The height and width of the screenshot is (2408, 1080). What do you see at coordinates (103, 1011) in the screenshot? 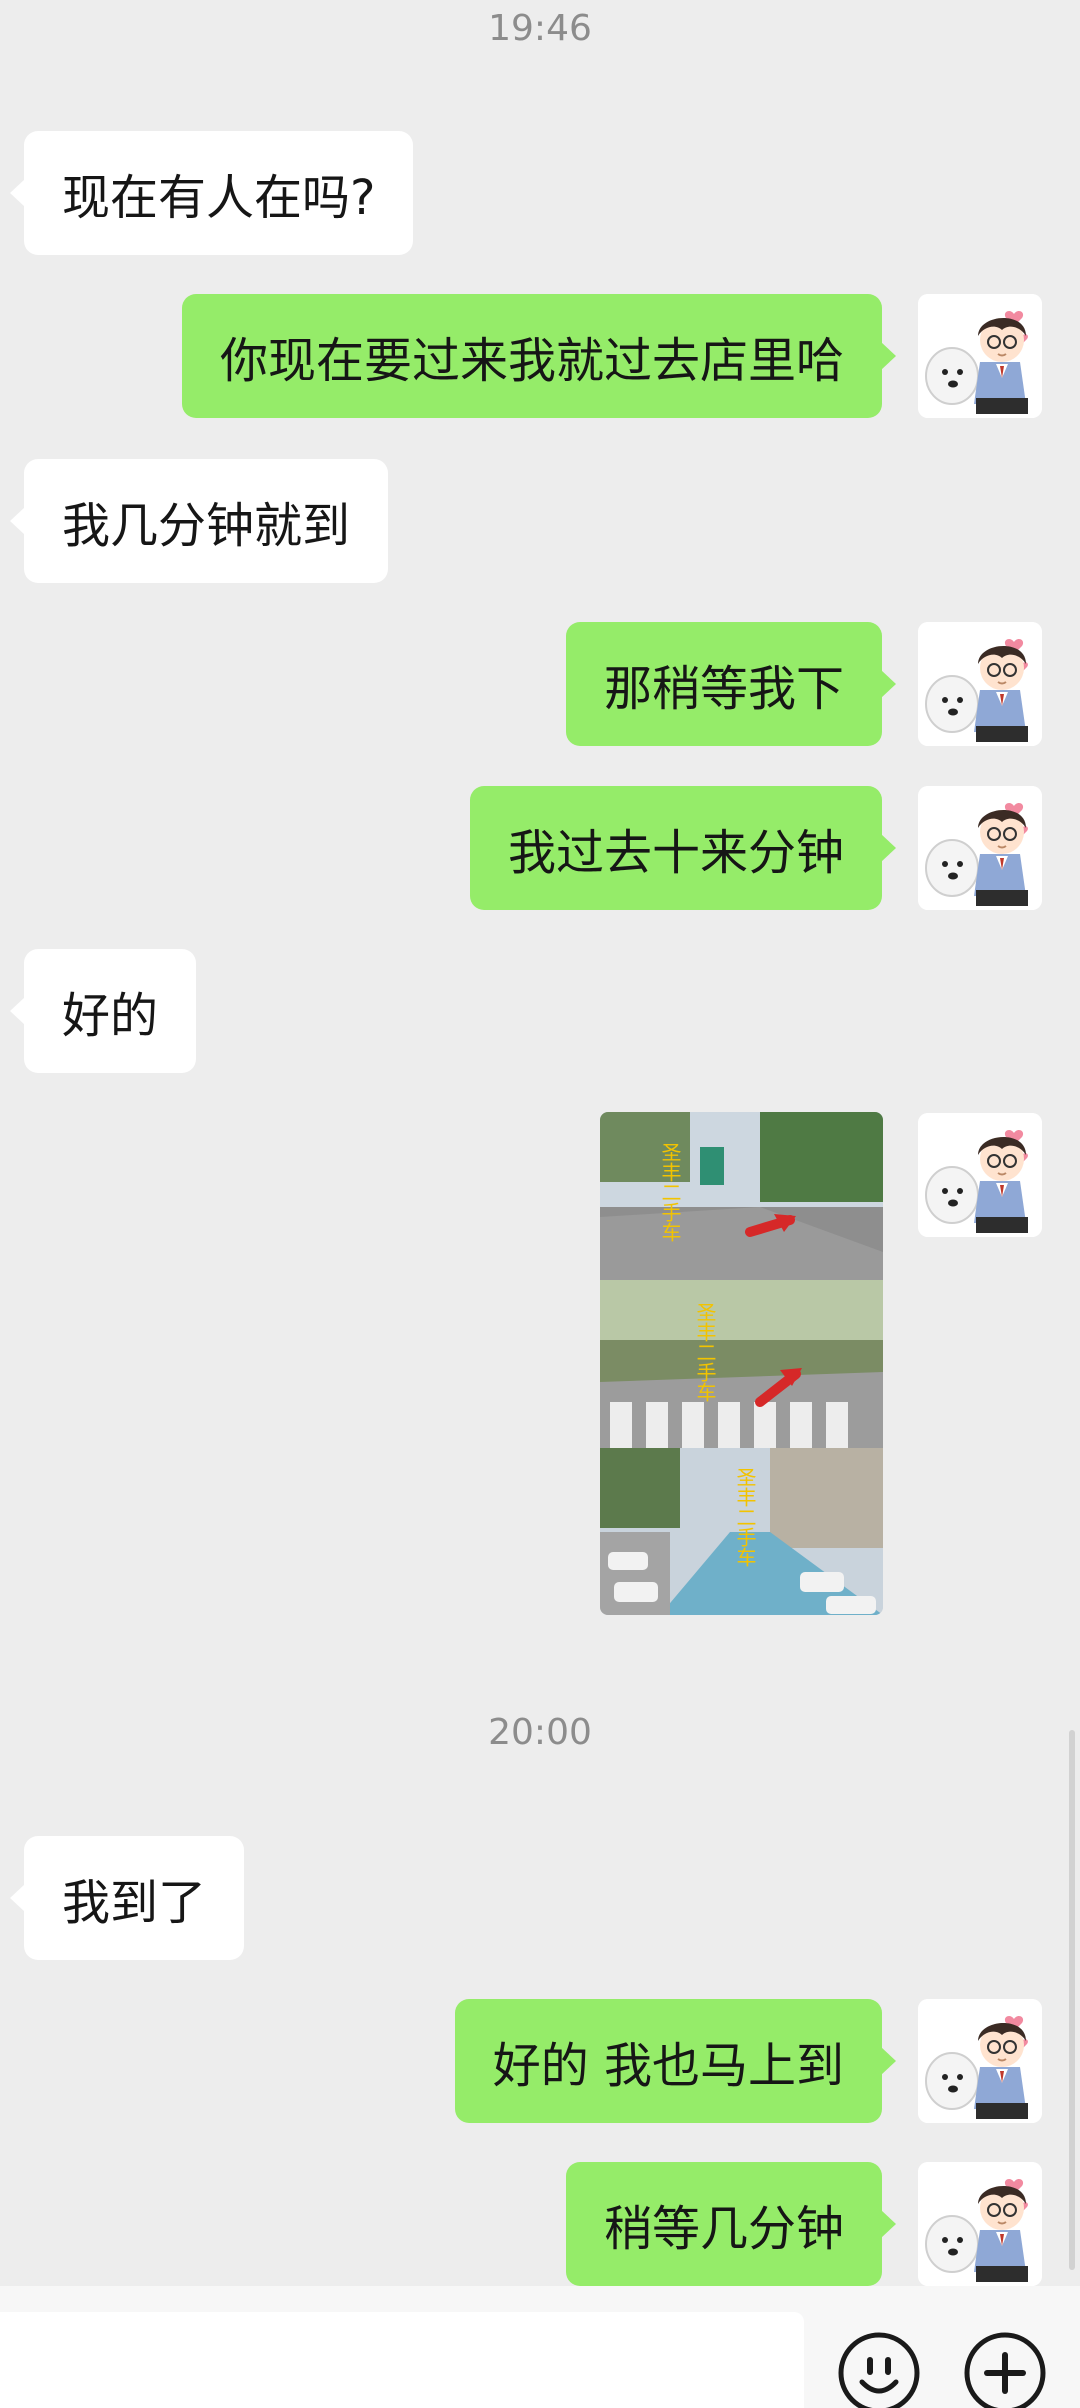
I see `received-message: 好的` at bounding box center [103, 1011].